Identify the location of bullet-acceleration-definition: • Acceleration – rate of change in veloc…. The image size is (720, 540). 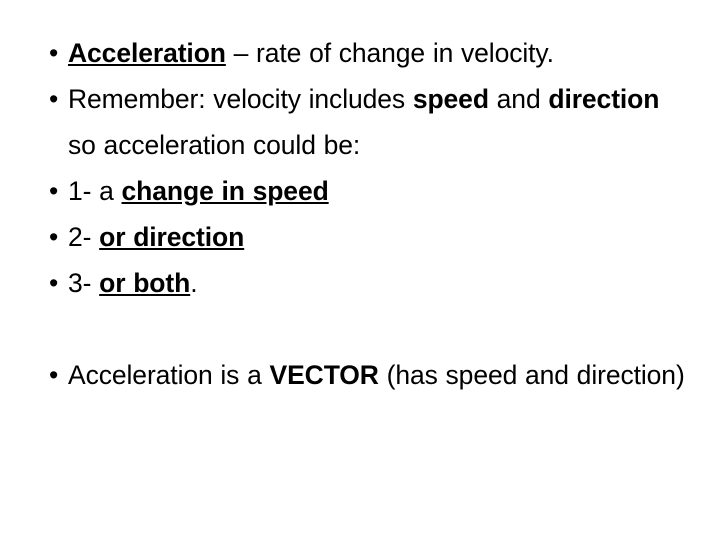
(360, 53).